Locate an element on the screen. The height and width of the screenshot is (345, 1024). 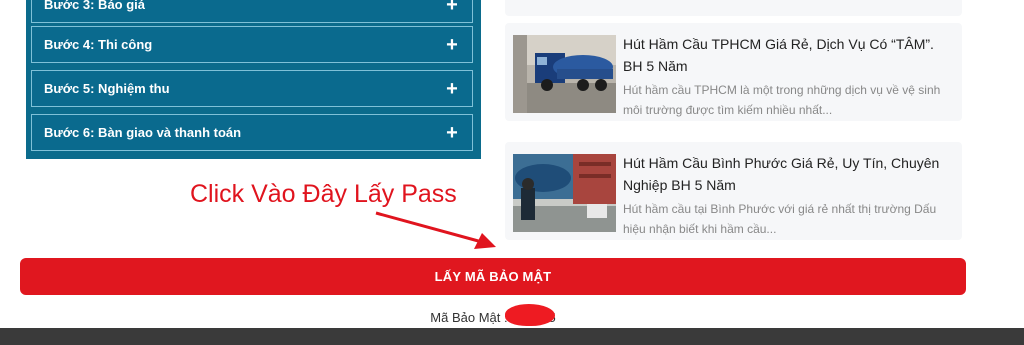
redaction-scribble is located at coordinates (530, 315).